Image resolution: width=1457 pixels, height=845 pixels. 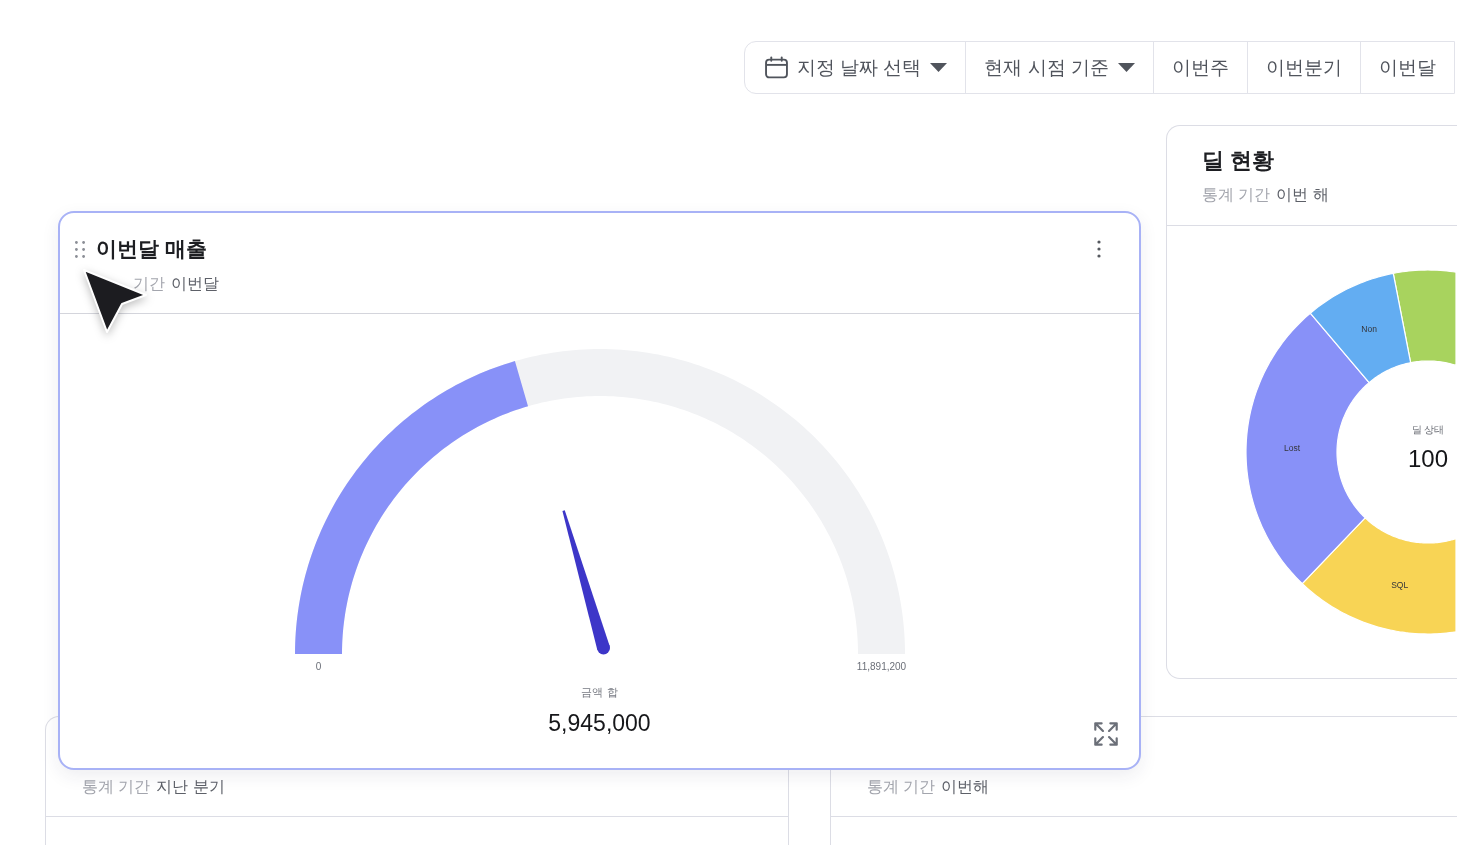 I want to click on period-value: 이번해, so click(x=965, y=787).